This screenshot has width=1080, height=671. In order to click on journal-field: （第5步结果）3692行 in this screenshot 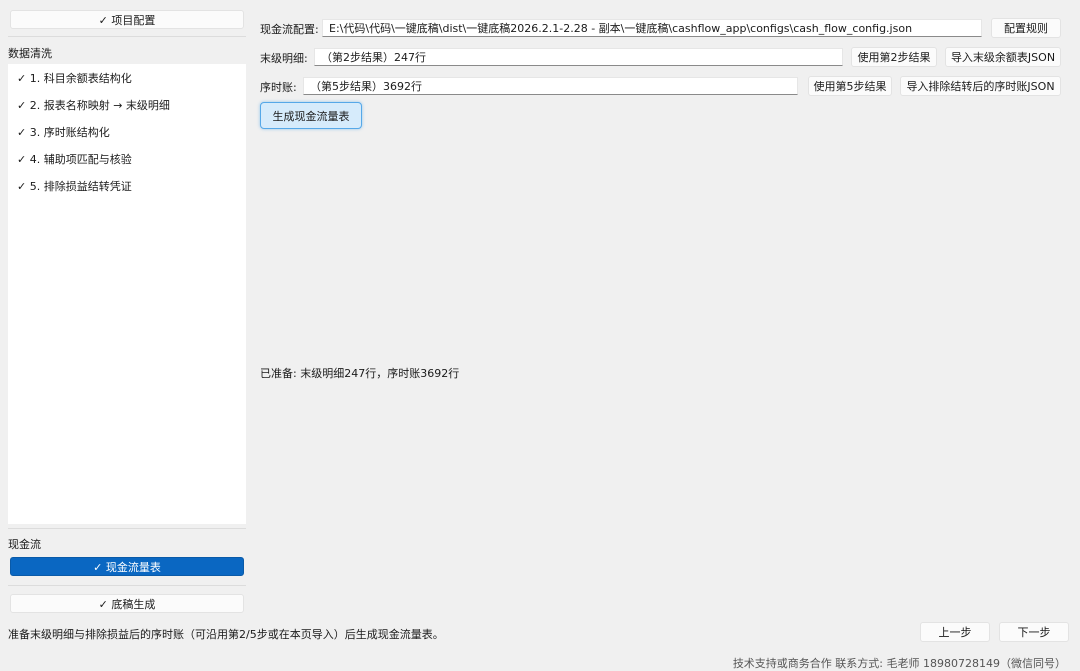, I will do `click(550, 86)`.